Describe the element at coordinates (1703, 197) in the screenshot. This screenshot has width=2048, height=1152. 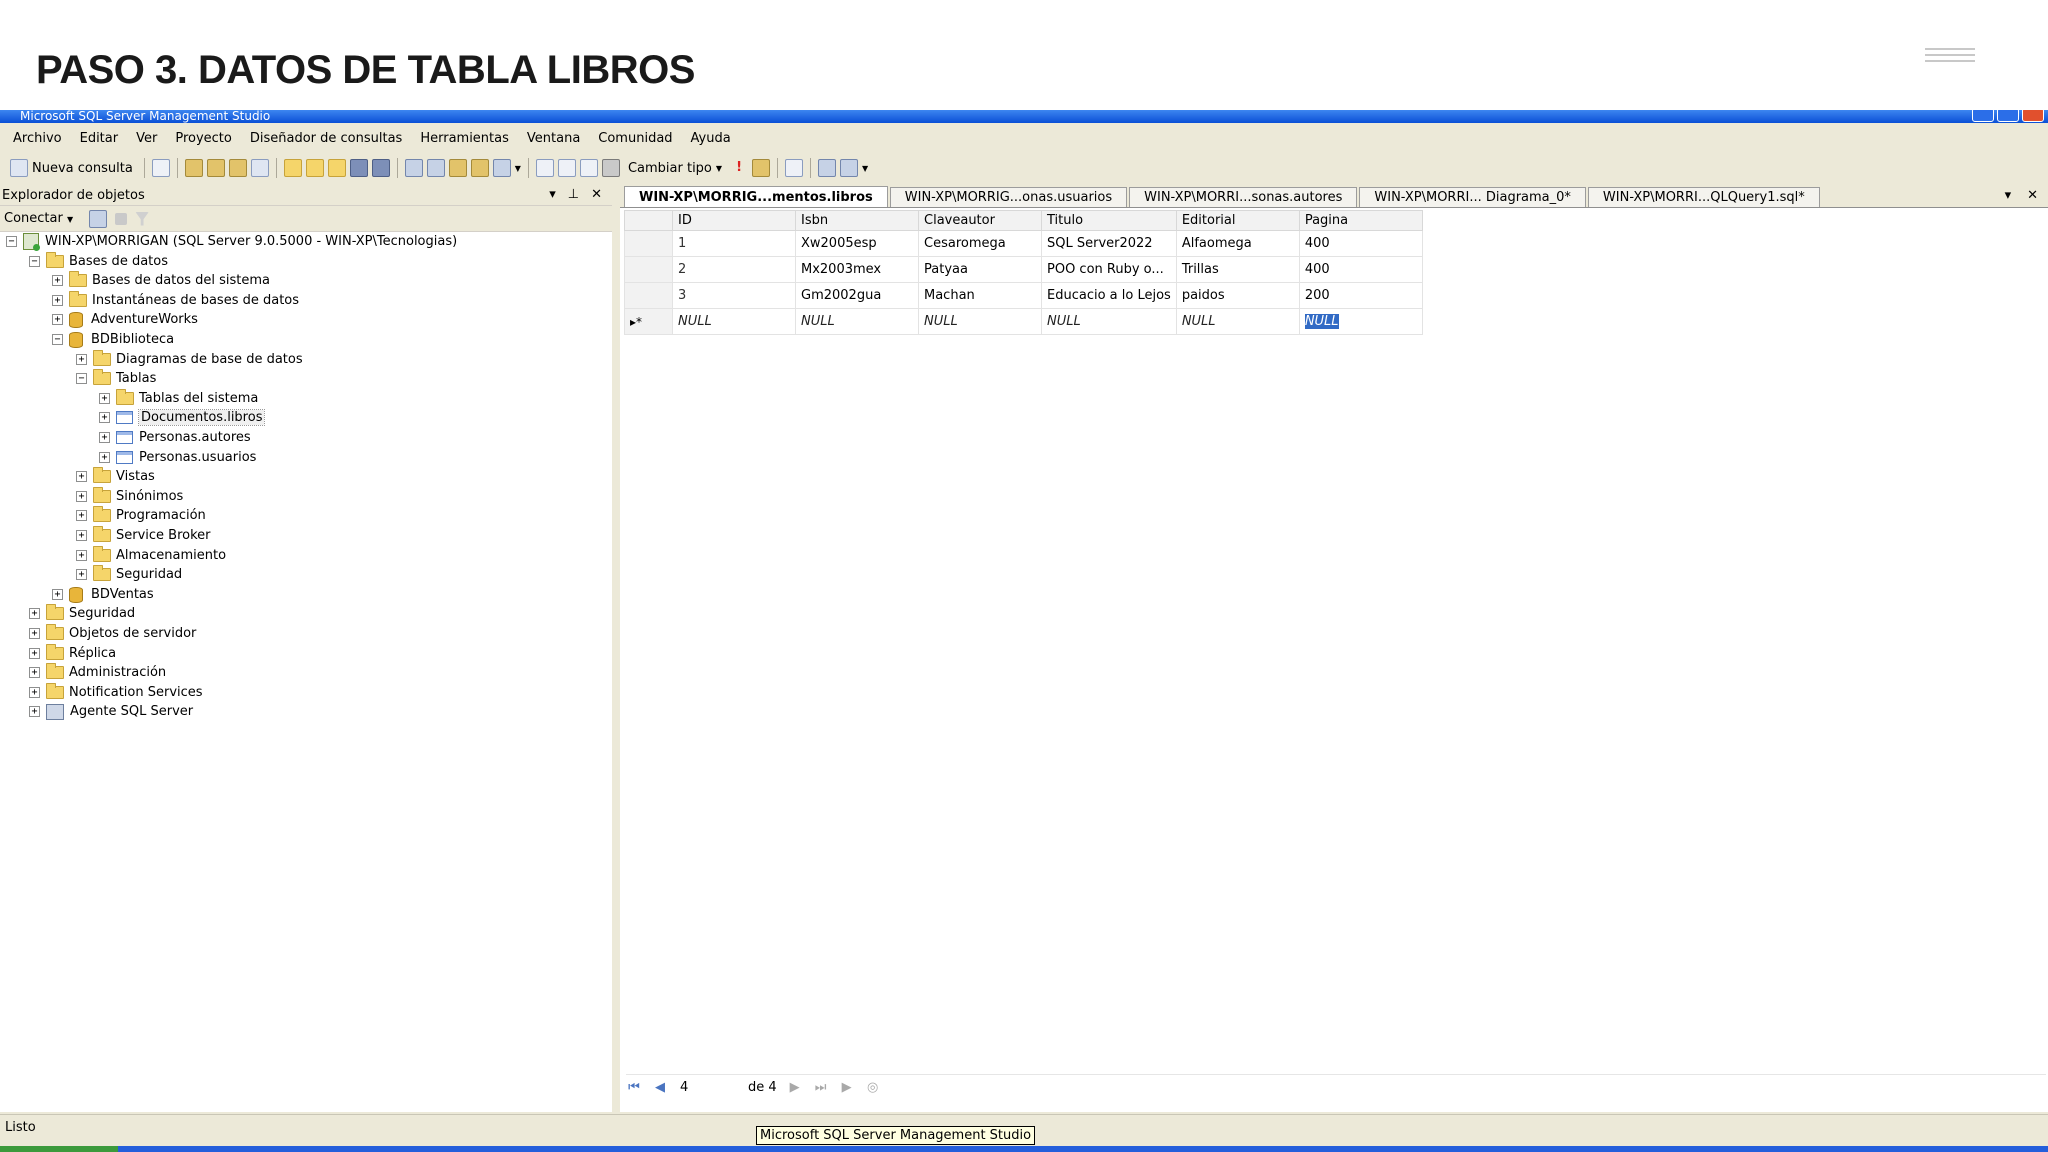
I see `tab-query: WIN-XP\MORRI...QLQuery1.sql*` at that location.